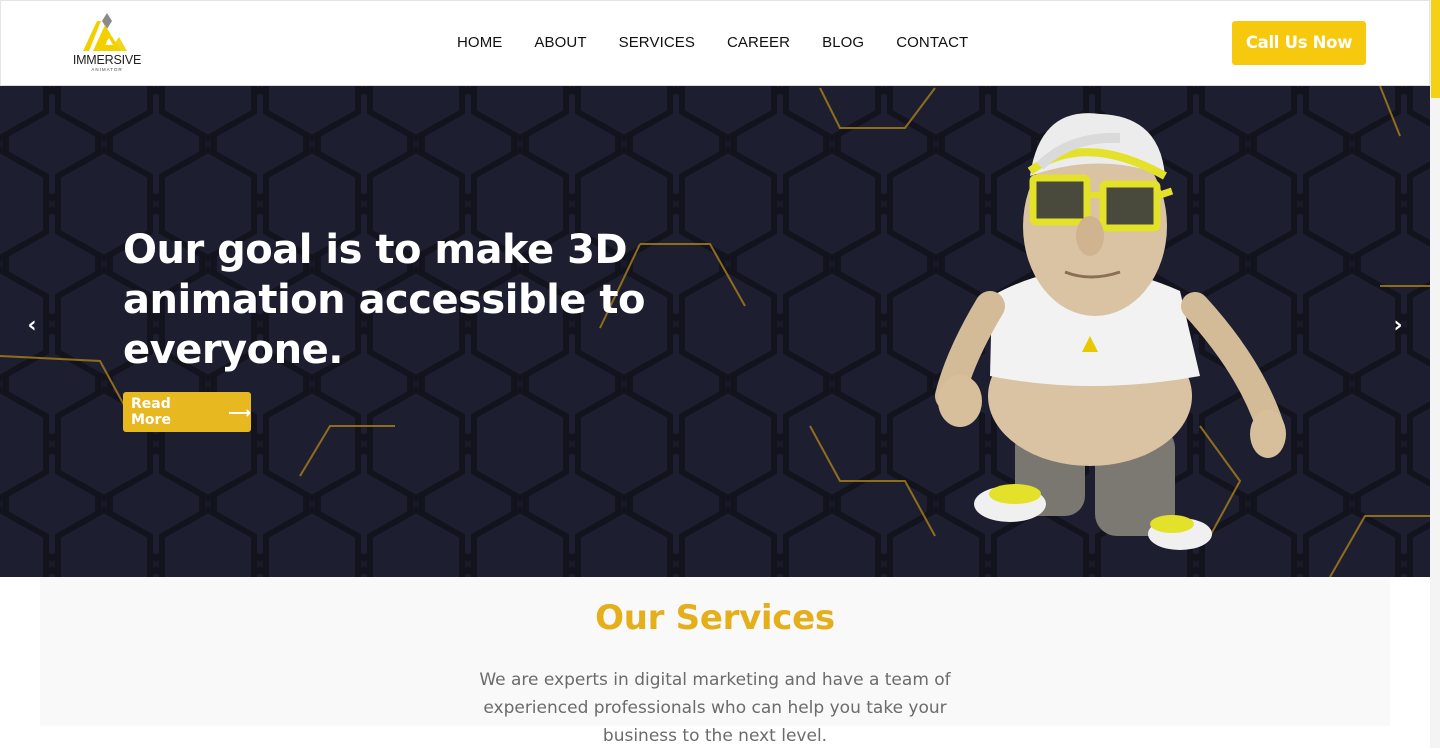  I want to click on brand-logo: IMMERSIVE ANIMATOR, so click(107, 43).